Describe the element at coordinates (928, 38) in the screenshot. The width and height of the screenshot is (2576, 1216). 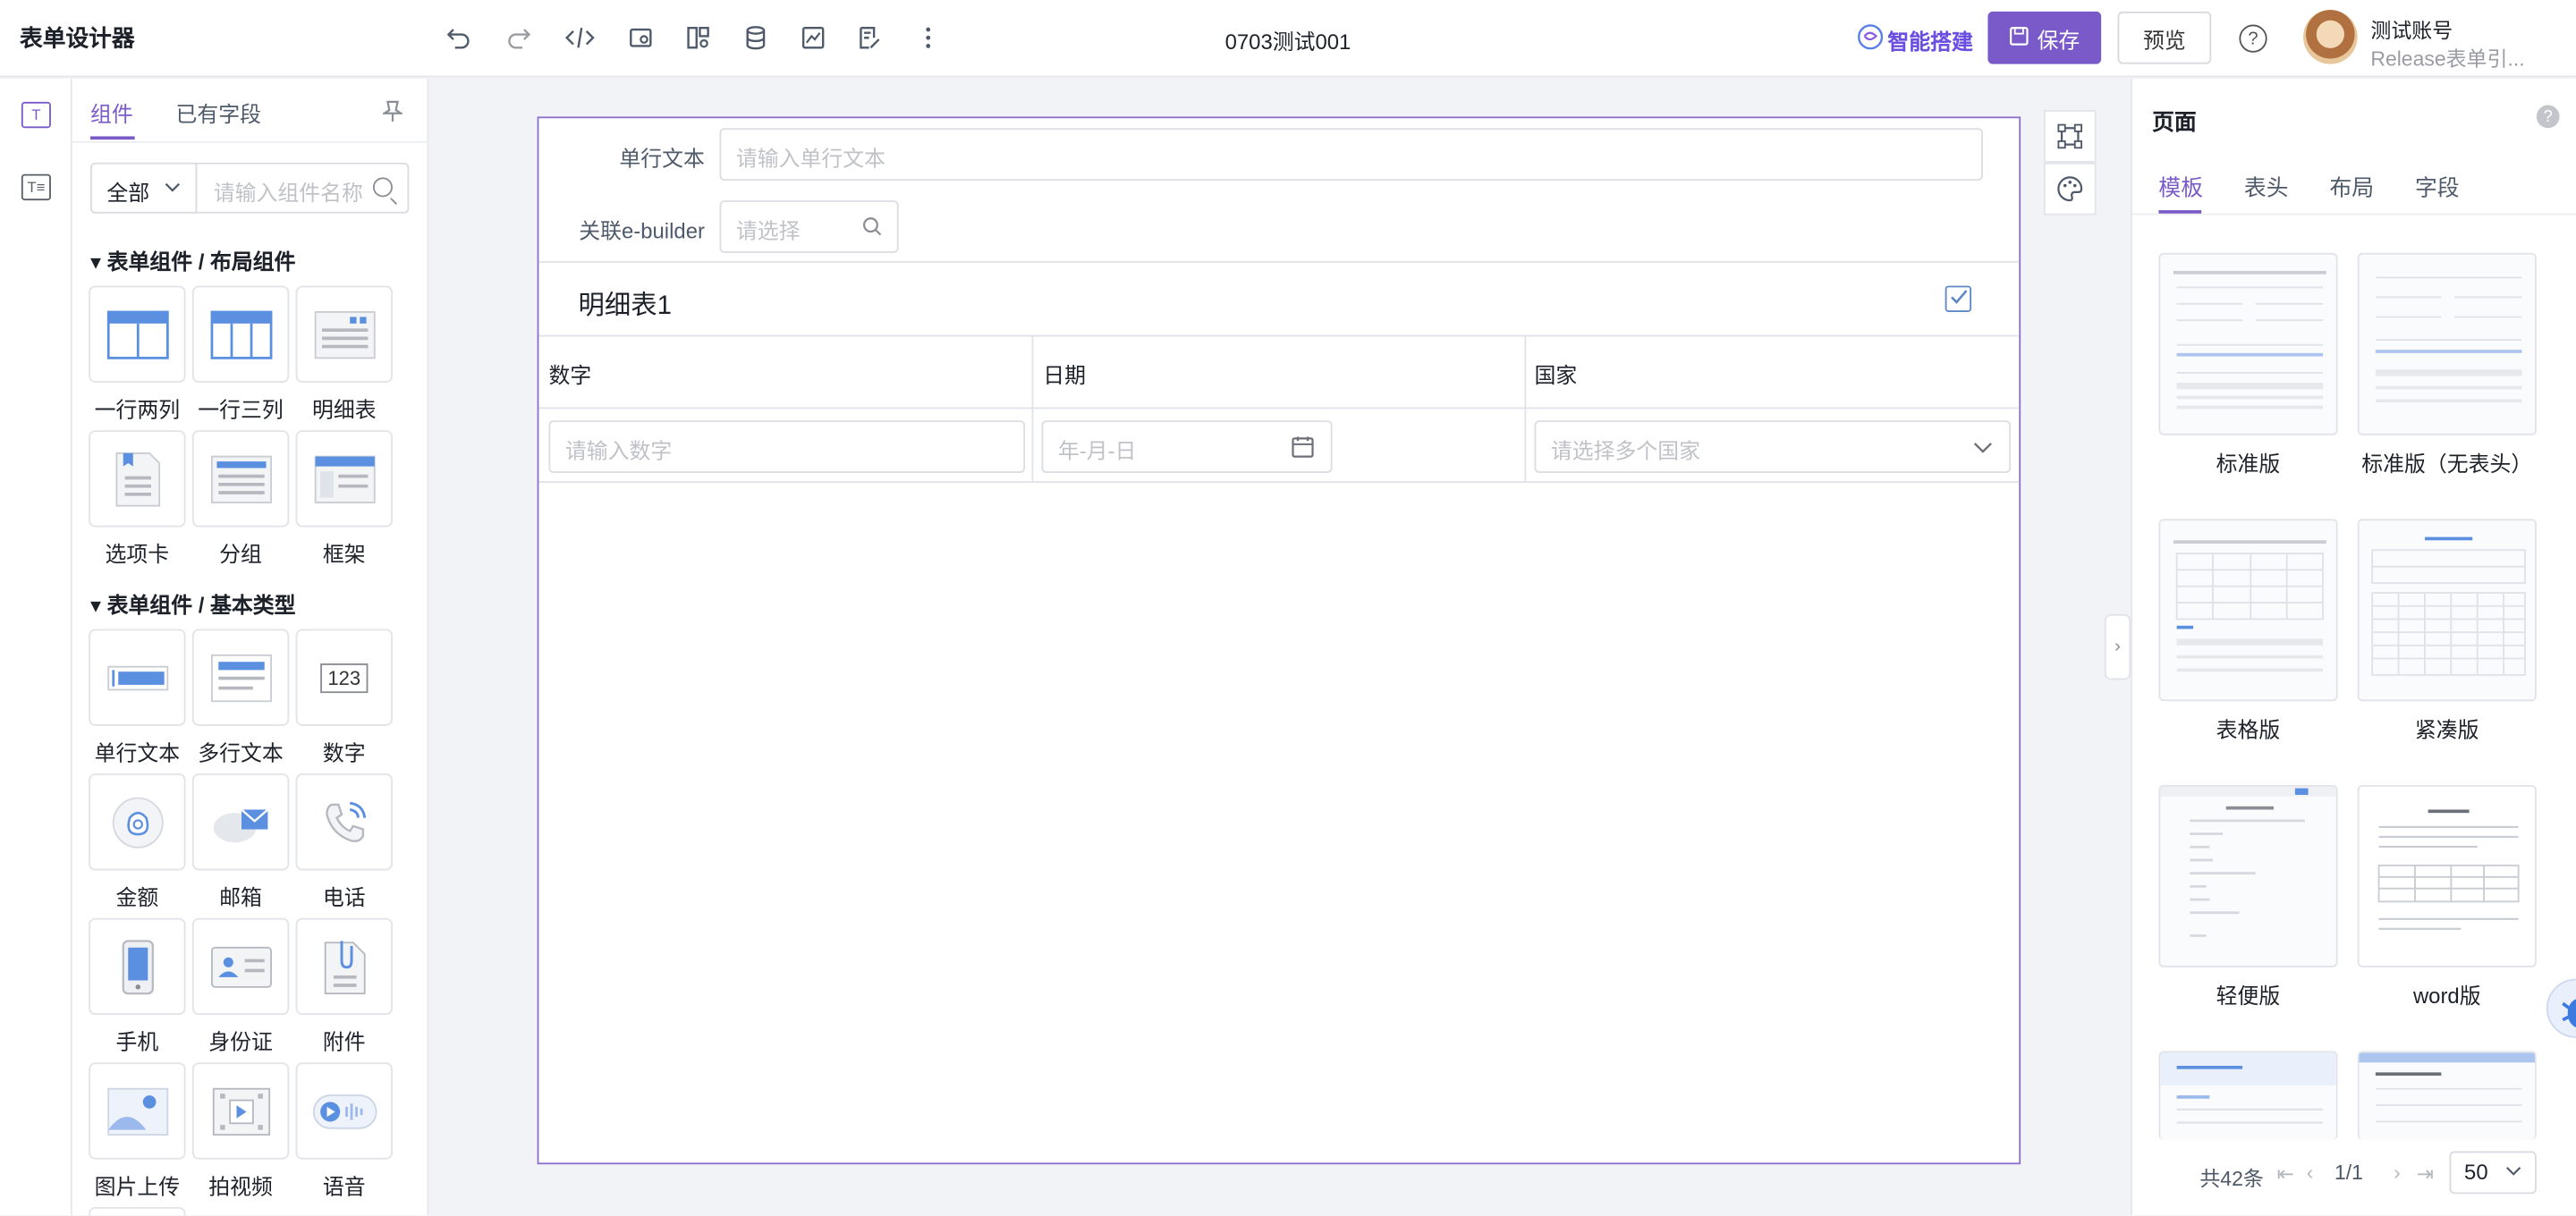
I see `more-icon` at that location.